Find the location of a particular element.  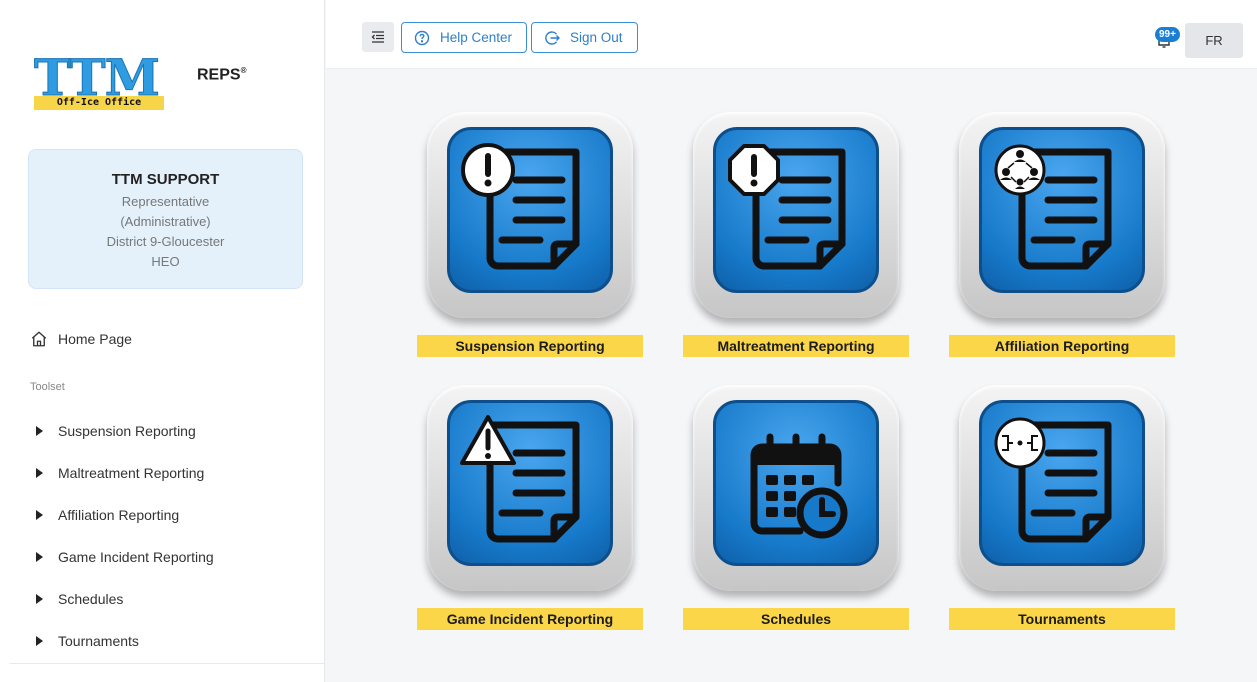

nav-item-tournaments: Tournaments is located at coordinates (175, 641).